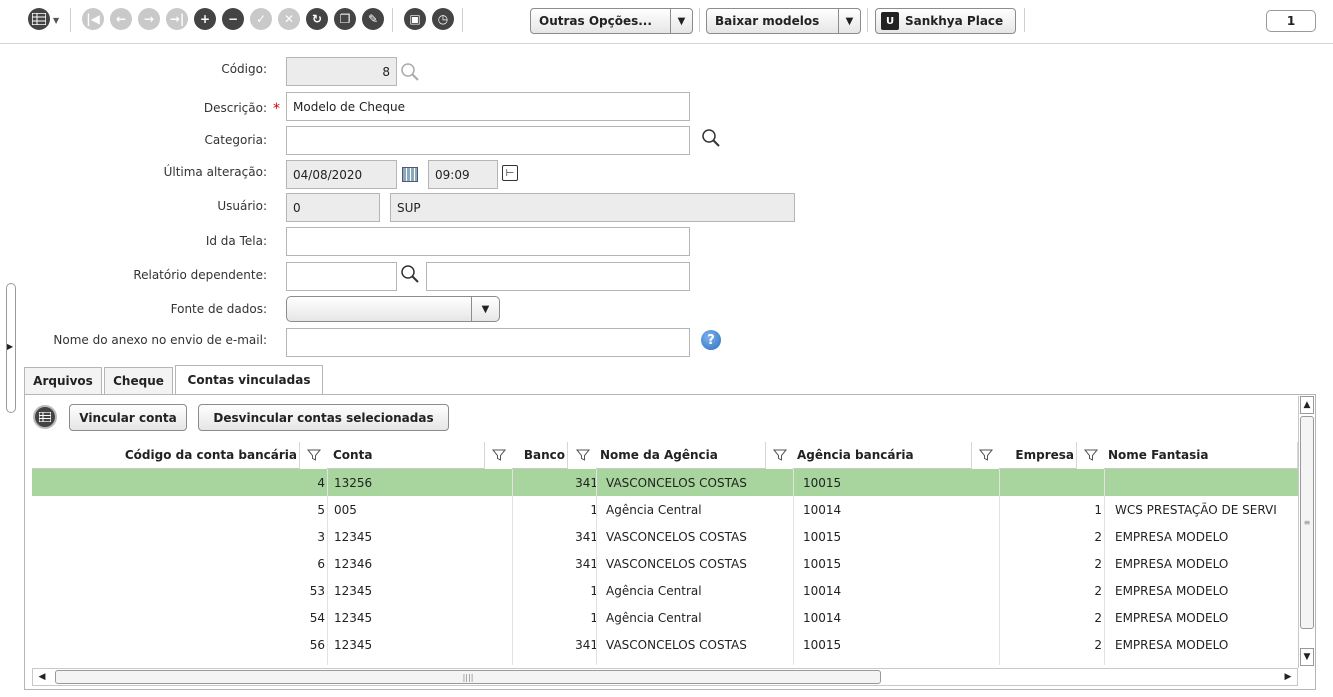 This screenshot has height=697, width=1333. What do you see at coordinates (353, 536) in the screenshot?
I see `cell-conta: 12345` at bounding box center [353, 536].